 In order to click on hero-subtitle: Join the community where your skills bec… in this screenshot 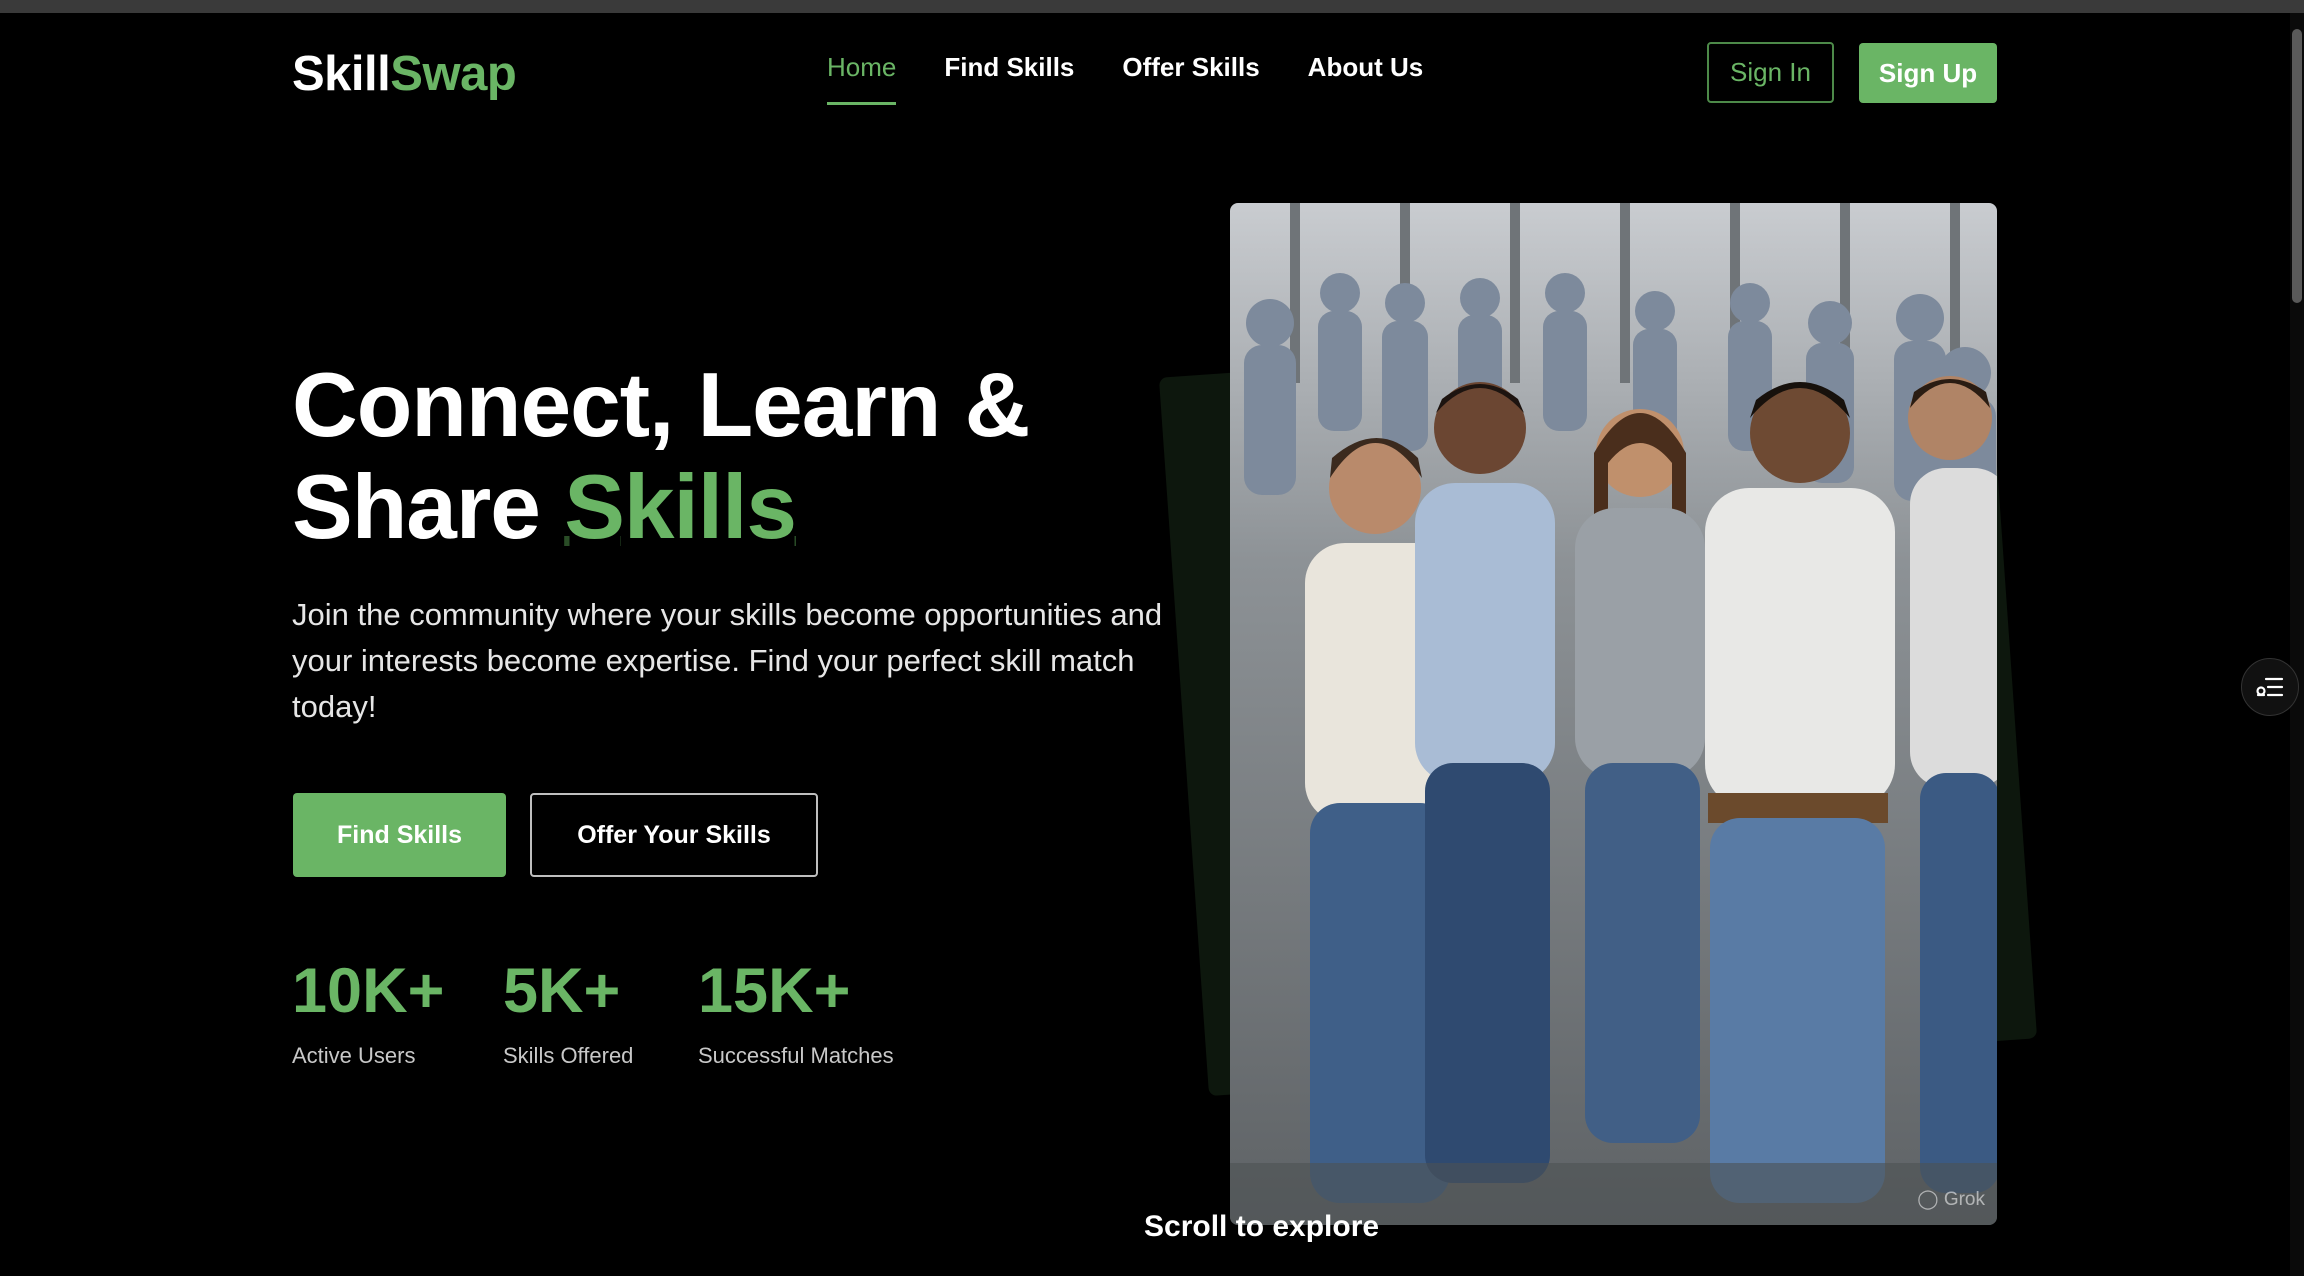, I will do `click(727, 660)`.